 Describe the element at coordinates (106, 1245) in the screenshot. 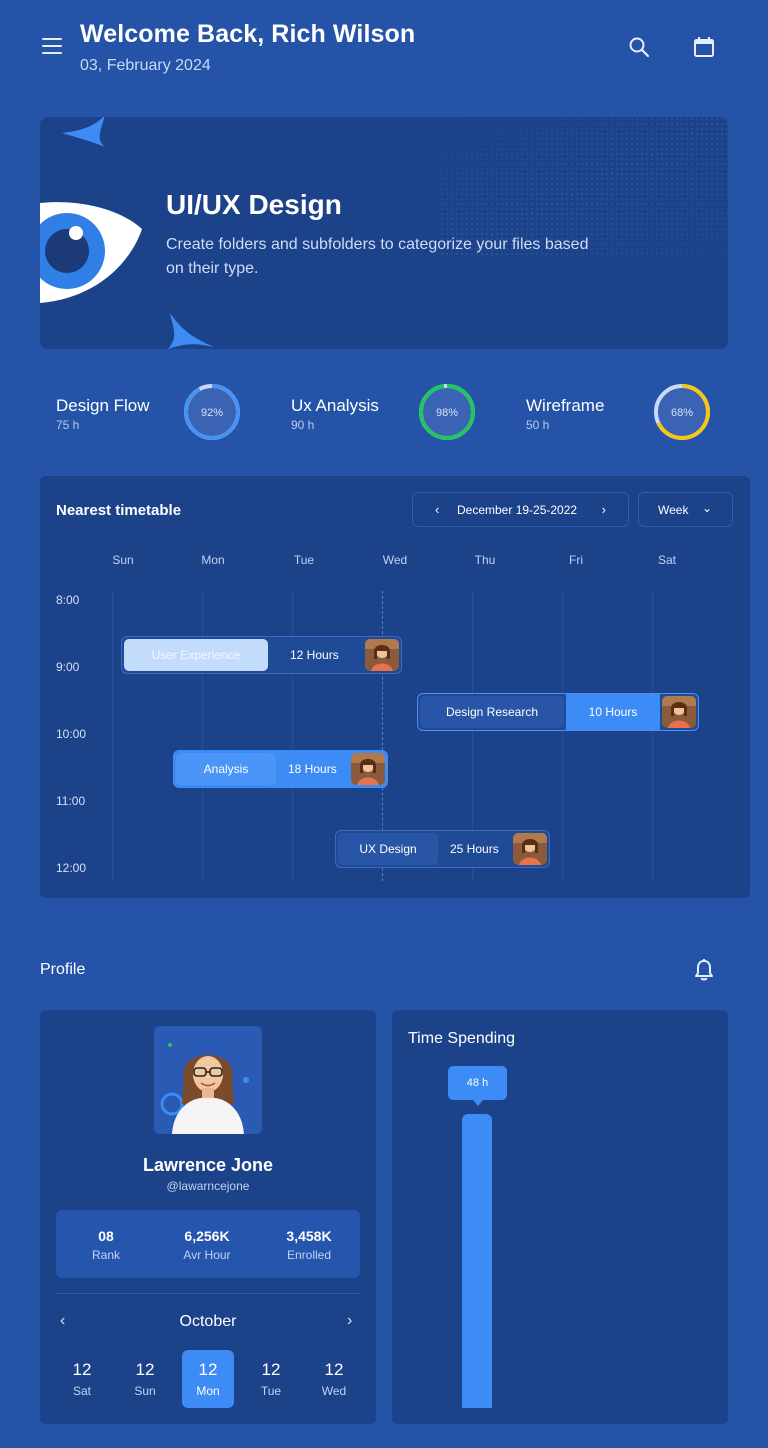

I see `stat-rank: 08 Rank` at that location.